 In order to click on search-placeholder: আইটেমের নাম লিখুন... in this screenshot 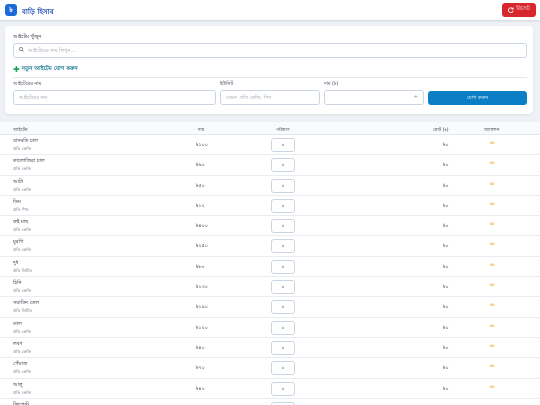, I will do `click(52, 51)`.